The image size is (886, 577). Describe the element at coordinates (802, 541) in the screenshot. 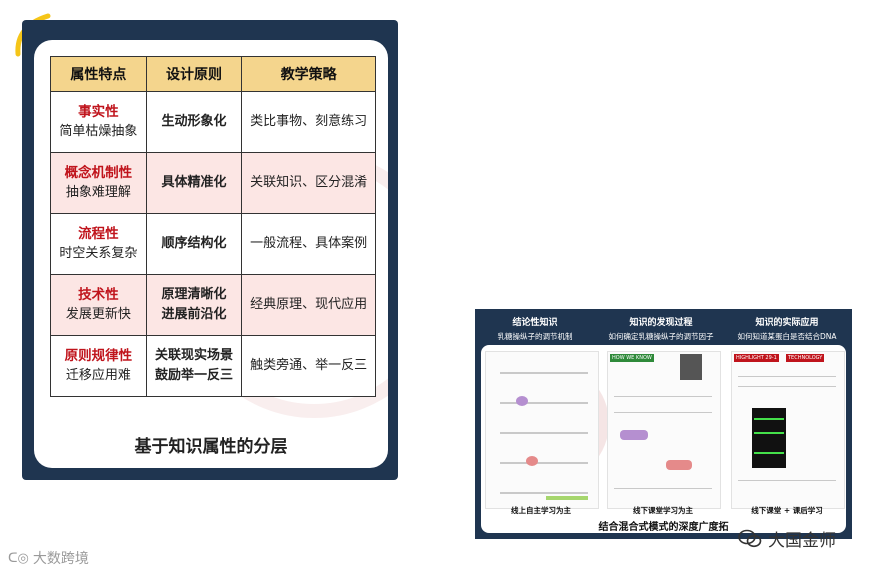

I see `logo-text: 大国金师` at that location.